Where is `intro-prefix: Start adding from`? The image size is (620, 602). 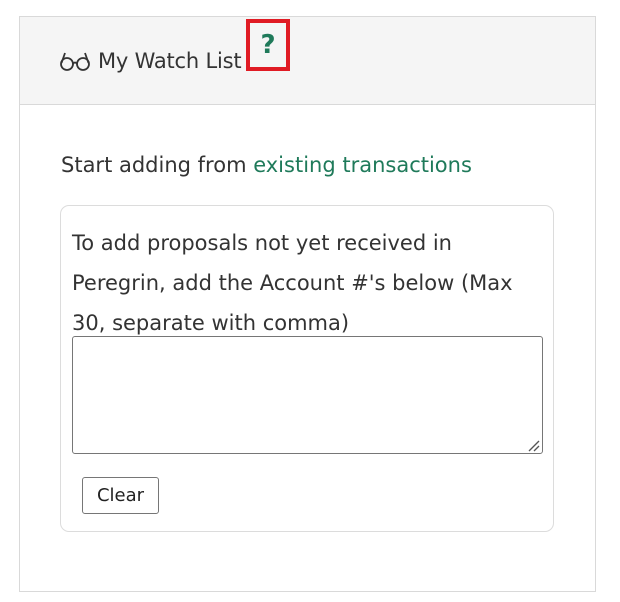 intro-prefix: Start adding from is located at coordinates (157, 165).